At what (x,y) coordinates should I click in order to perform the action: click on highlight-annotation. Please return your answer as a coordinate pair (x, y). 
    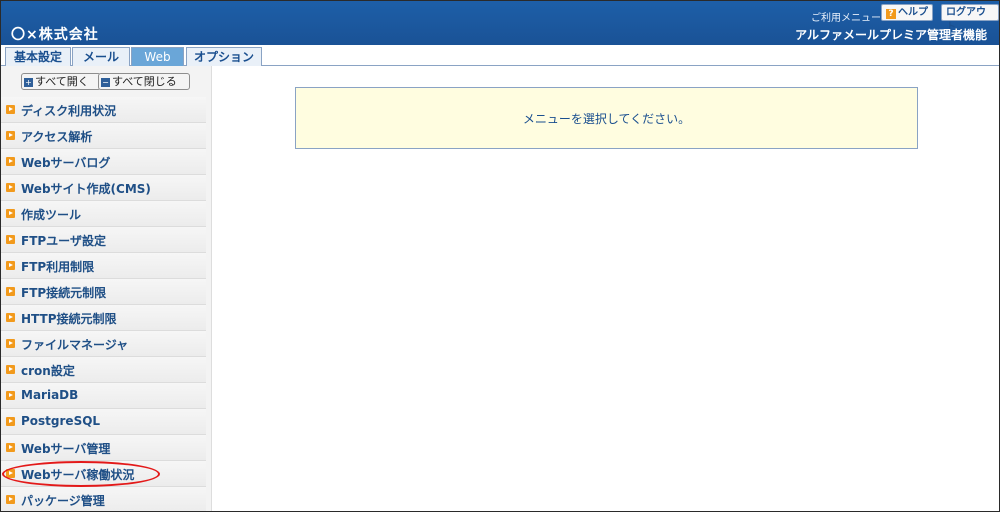
    Looking at the image, I should click on (81, 474).